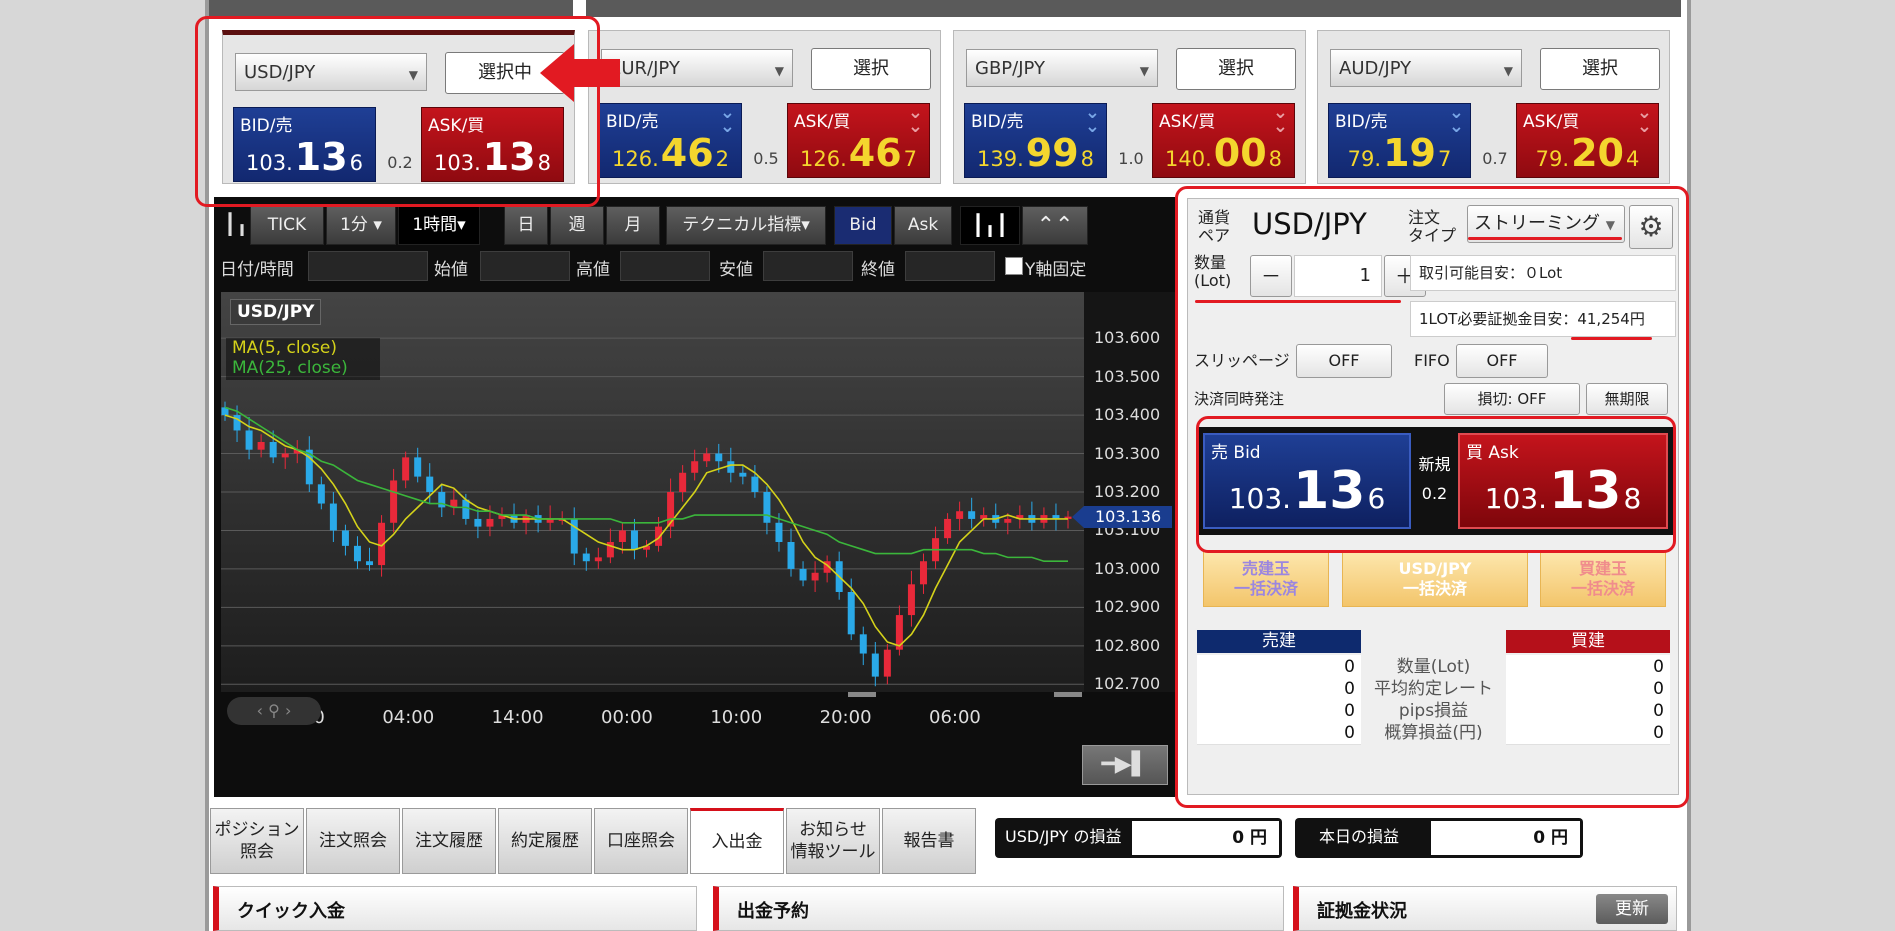  What do you see at coordinates (1127, 376) in the screenshot?
I see `y-tick-label: 103.500` at bounding box center [1127, 376].